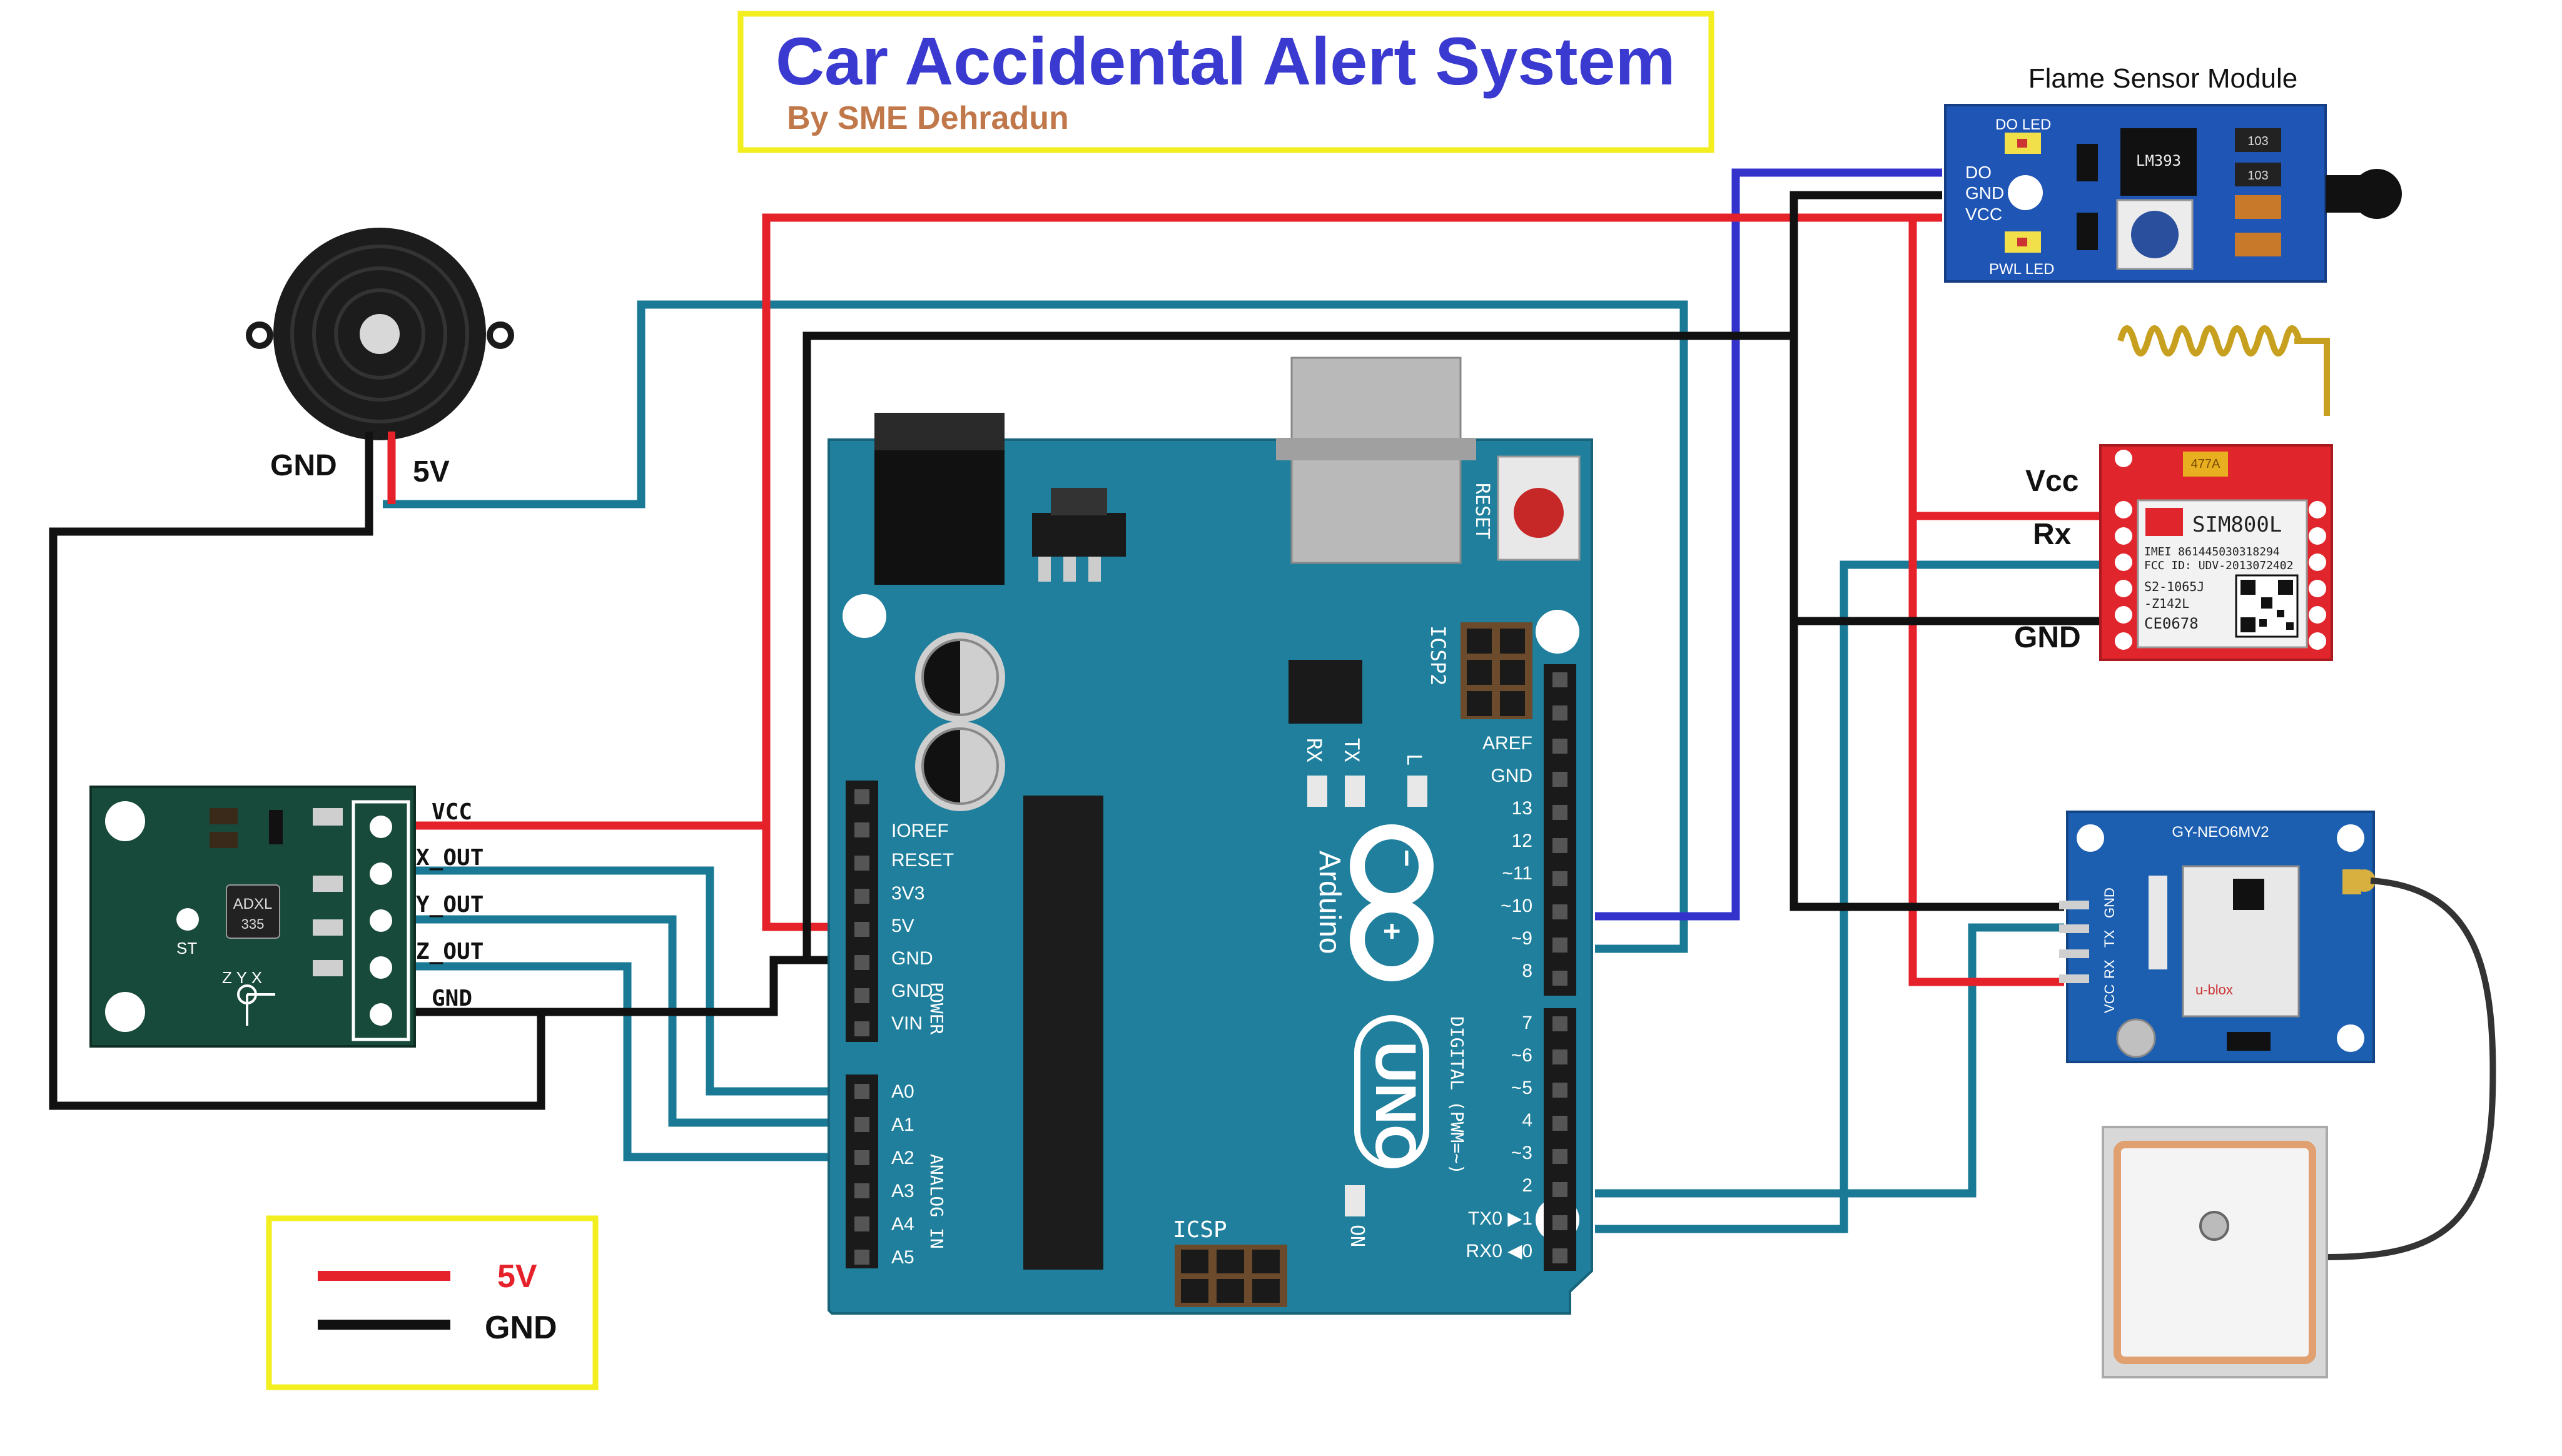  What do you see at coordinates (902, 1257) in the screenshot?
I see `analog-pin-a5: A5` at bounding box center [902, 1257].